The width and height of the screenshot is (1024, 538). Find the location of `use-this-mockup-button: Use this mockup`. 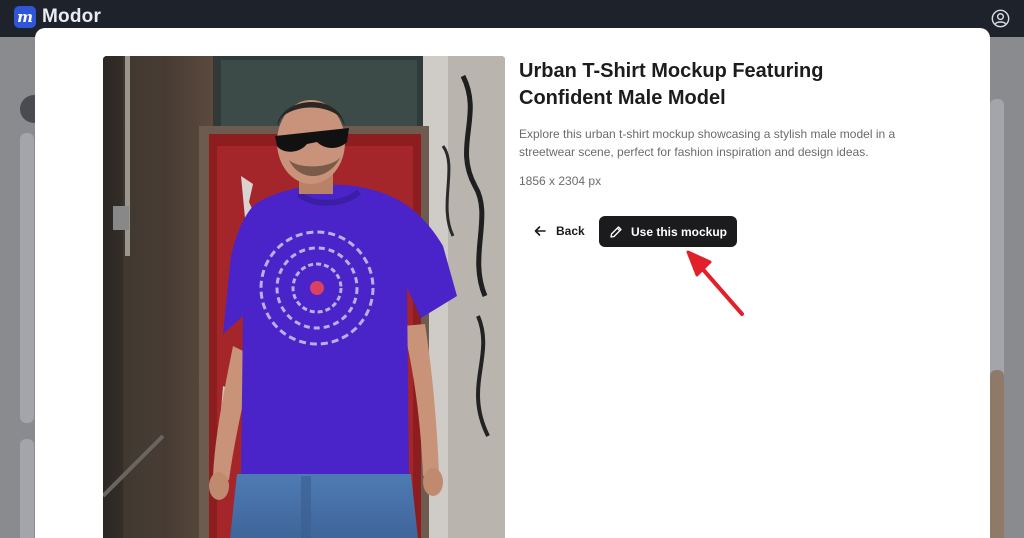

use-this-mockup-button: Use this mockup is located at coordinates (668, 231).